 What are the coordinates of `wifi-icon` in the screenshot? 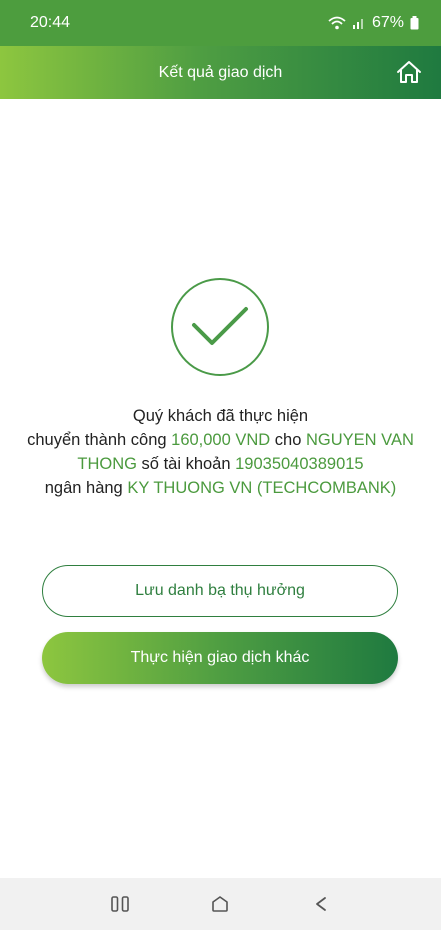 It's located at (337, 23).